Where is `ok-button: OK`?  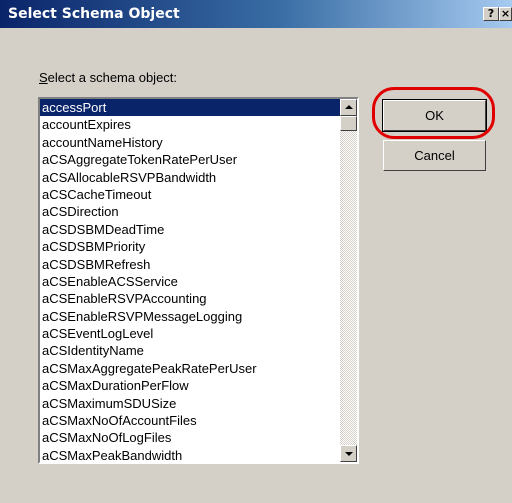
ok-button: OK is located at coordinates (434, 115).